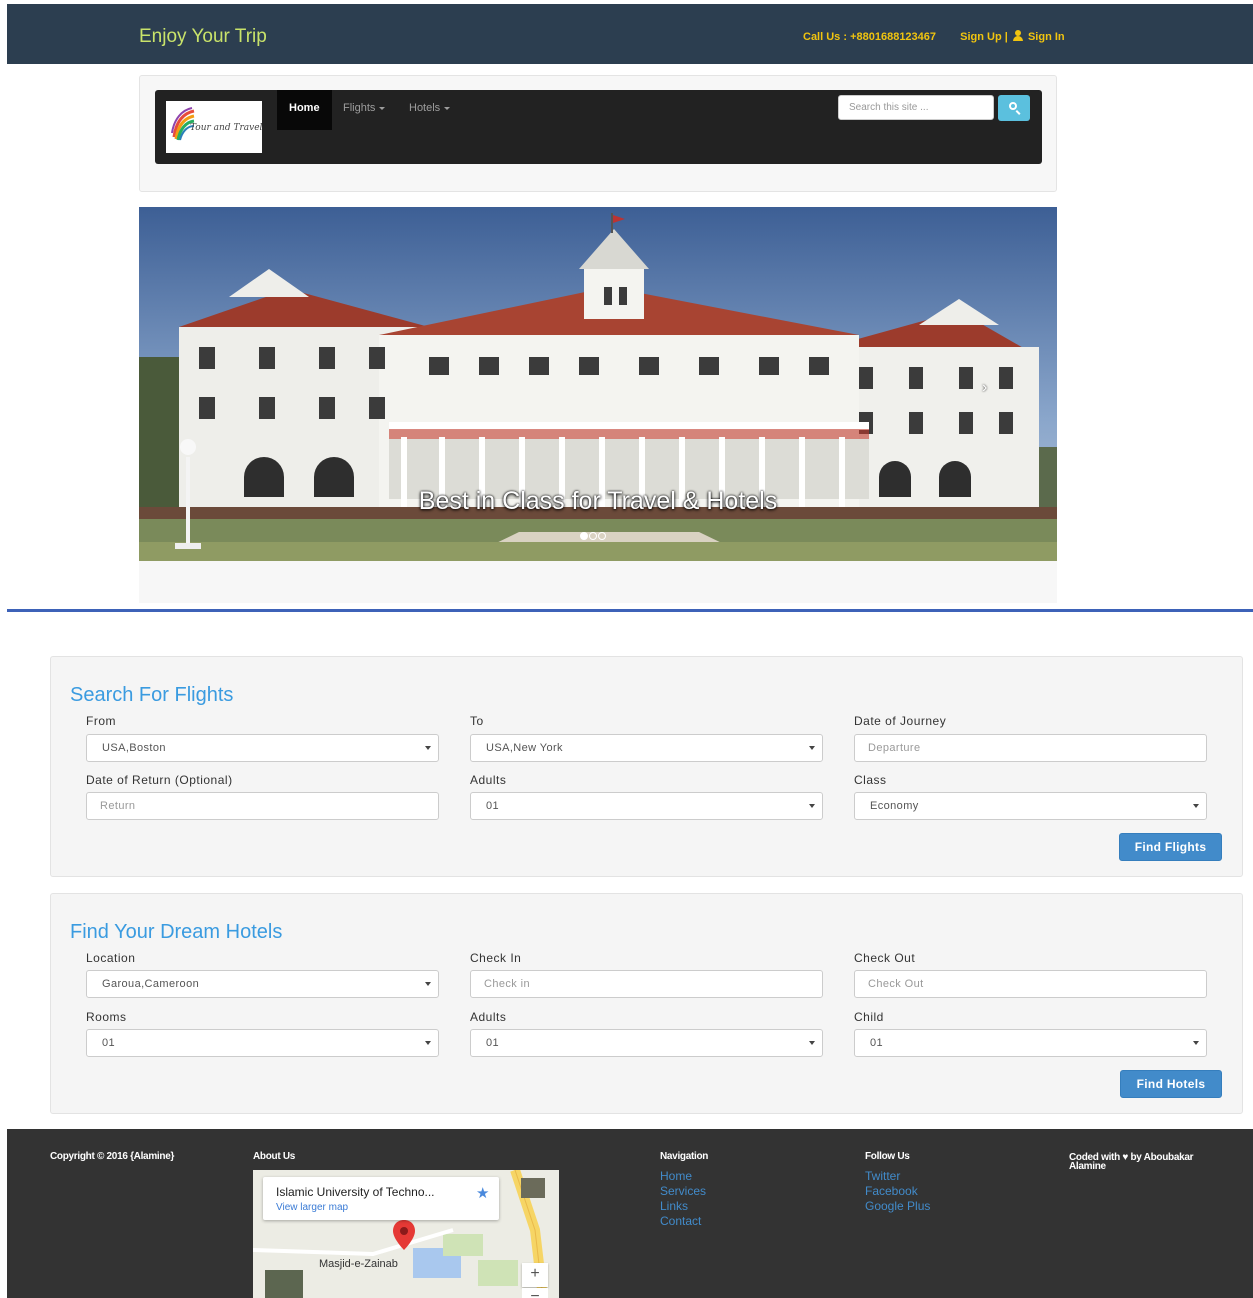 This screenshot has height=1298, width=1253. I want to click on carousel-caption: Best in Class for Travel & Hotels, so click(598, 501).